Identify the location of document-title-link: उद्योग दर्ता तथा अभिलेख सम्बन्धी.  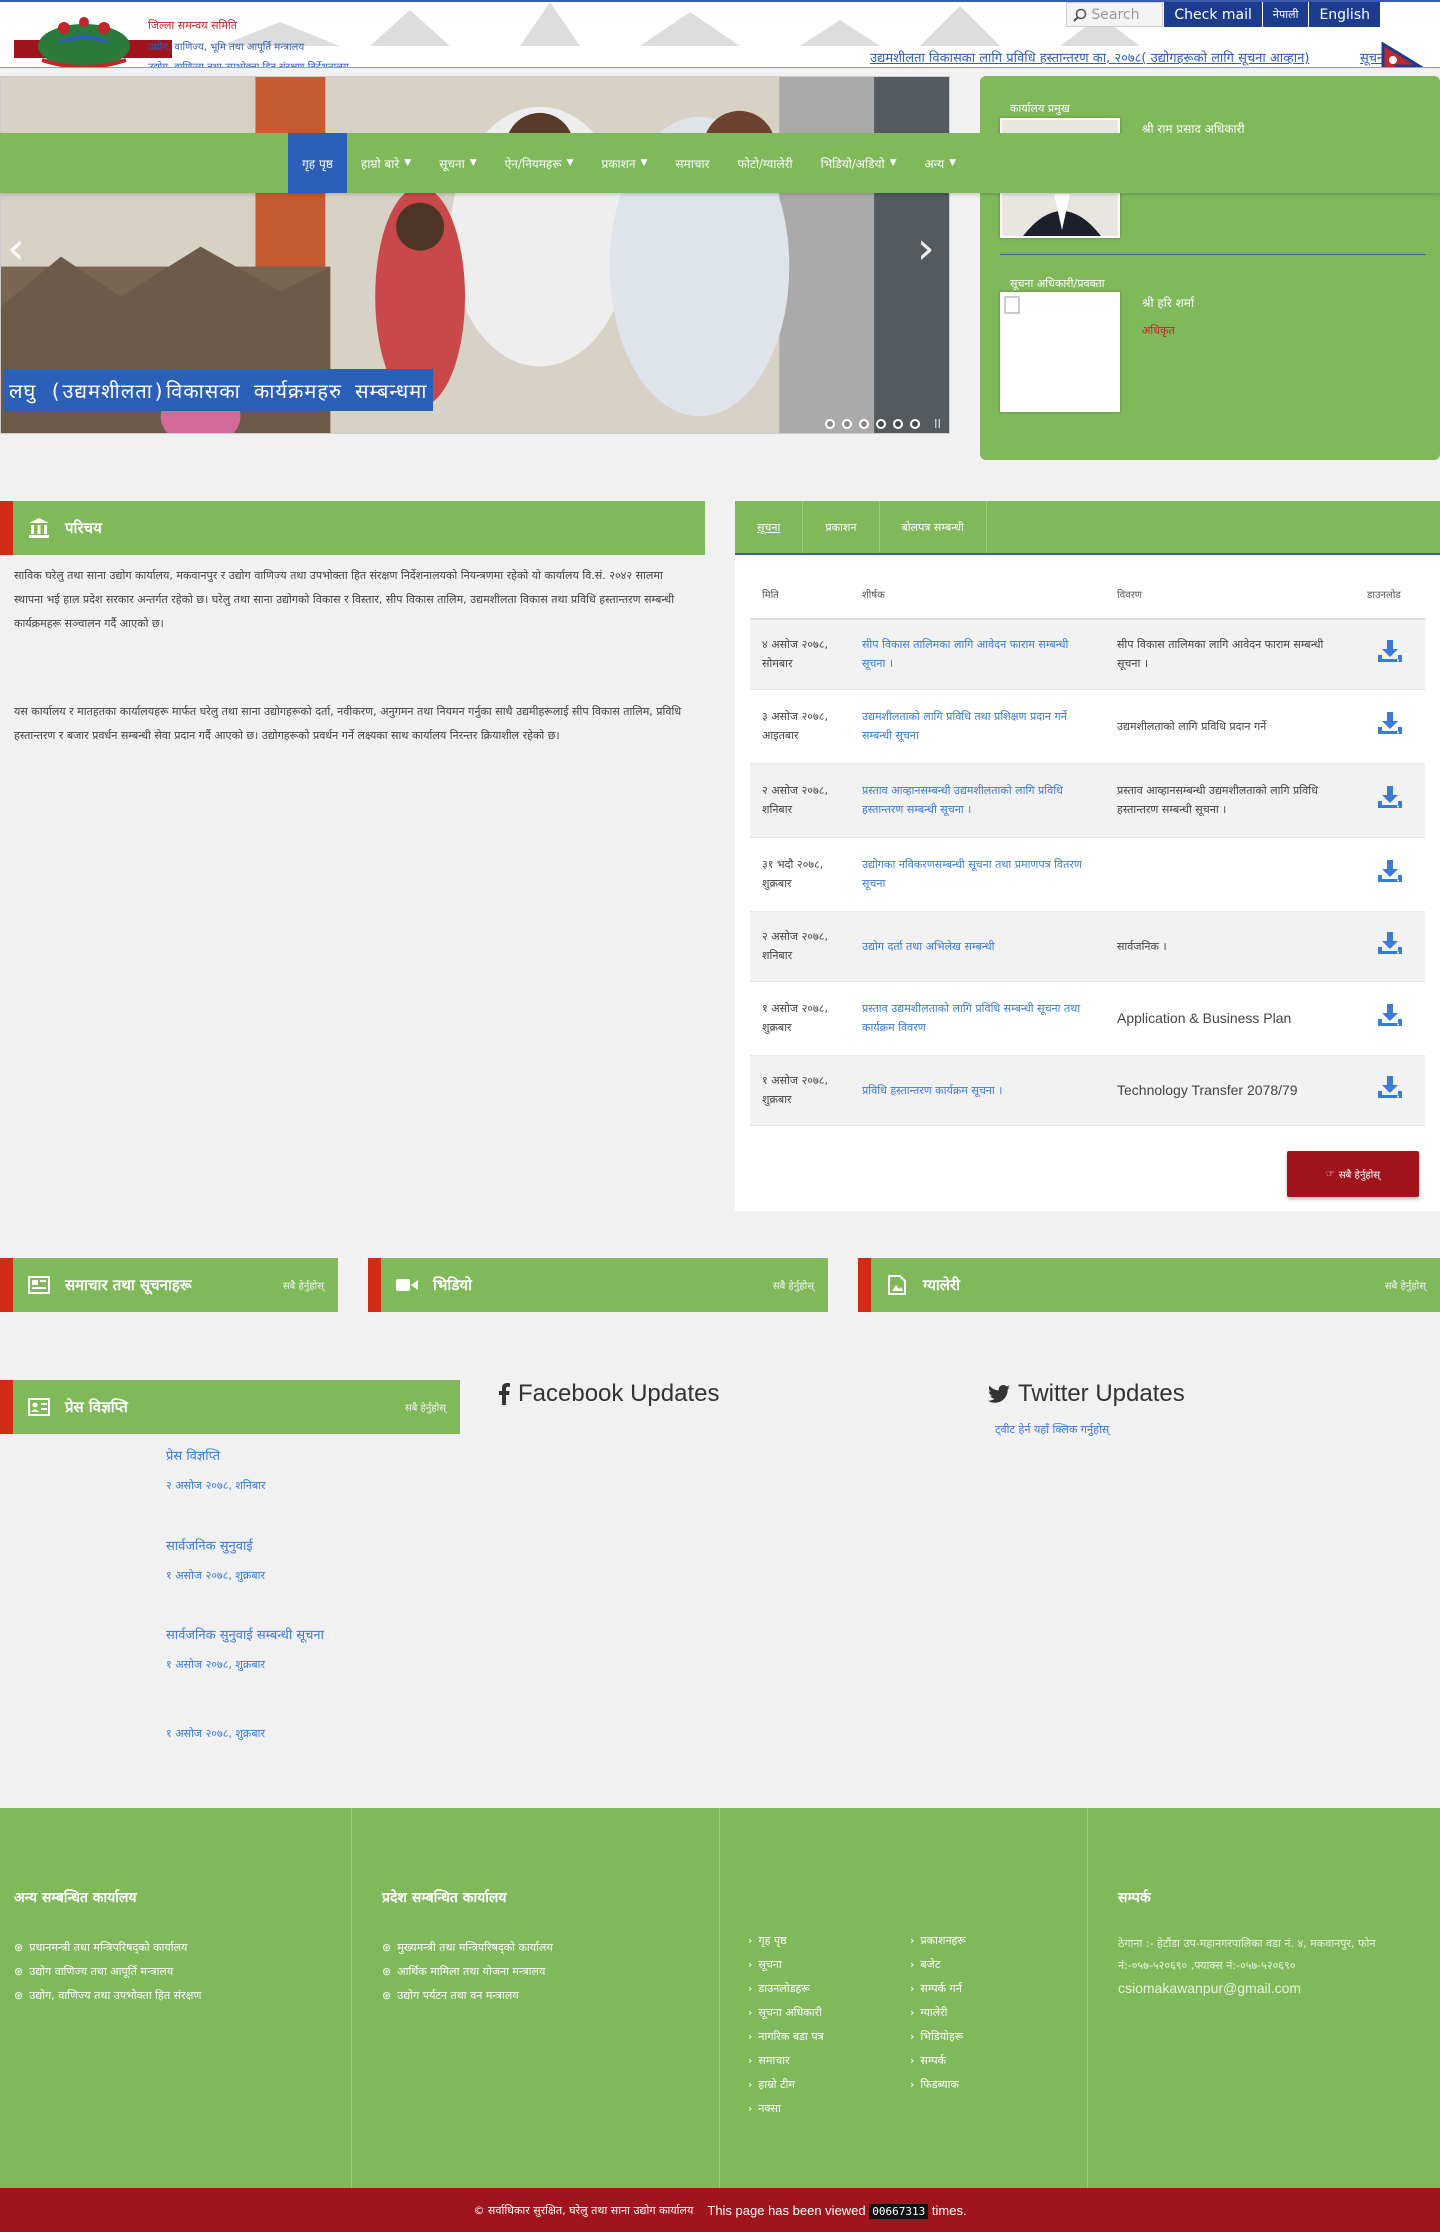
(977, 946).